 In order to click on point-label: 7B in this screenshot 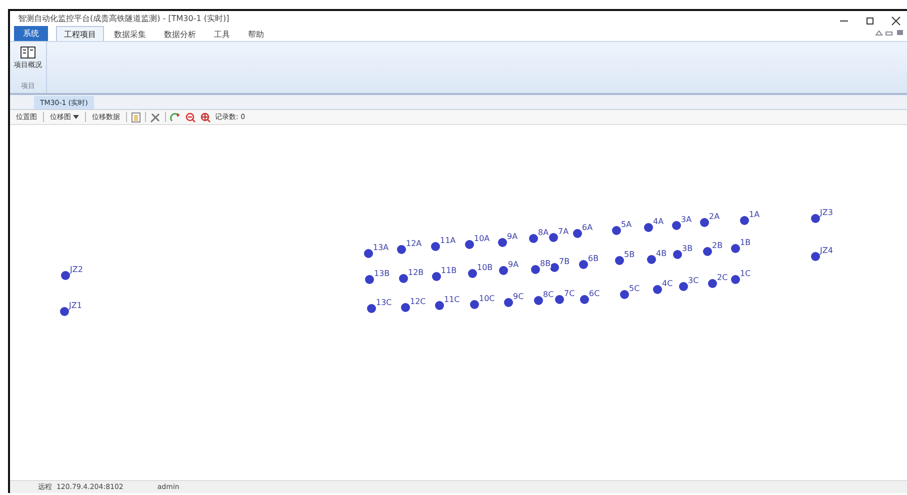, I will do `click(564, 262)`.